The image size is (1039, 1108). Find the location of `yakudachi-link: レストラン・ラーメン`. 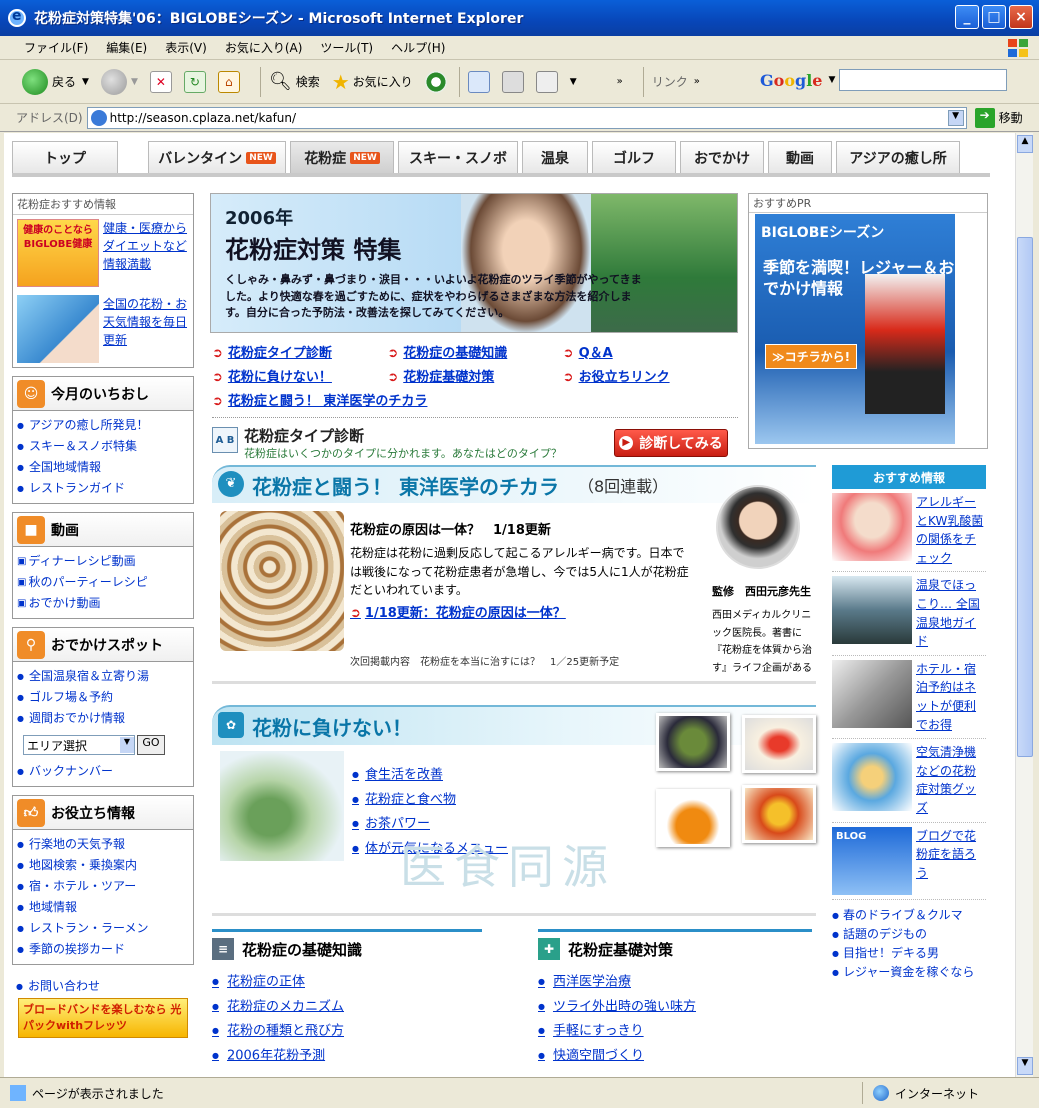

yakudachi-link: レストラン・ラーメン is located at coordinates (103, 928).